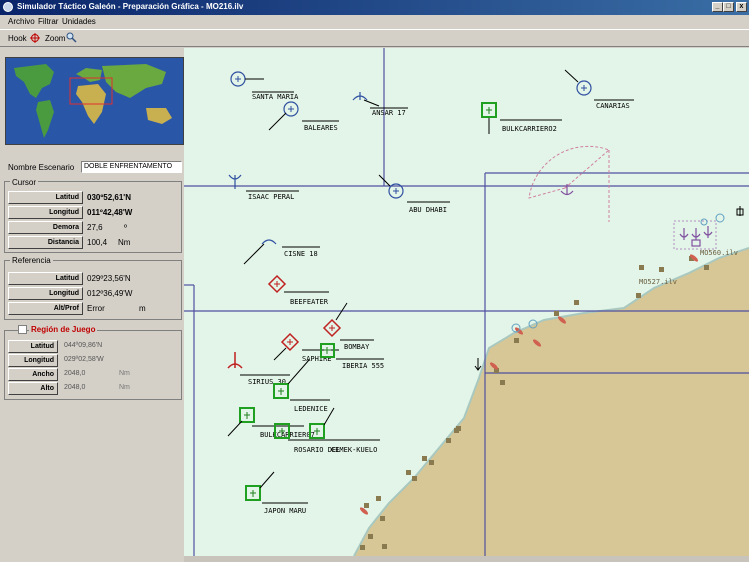 This screenshot has width=749, height=562. What do you see at coordinates (613, 106) in the screenshot?
I see `unit-label-canarias: CANARIAS` at bounding box center [613, 106].